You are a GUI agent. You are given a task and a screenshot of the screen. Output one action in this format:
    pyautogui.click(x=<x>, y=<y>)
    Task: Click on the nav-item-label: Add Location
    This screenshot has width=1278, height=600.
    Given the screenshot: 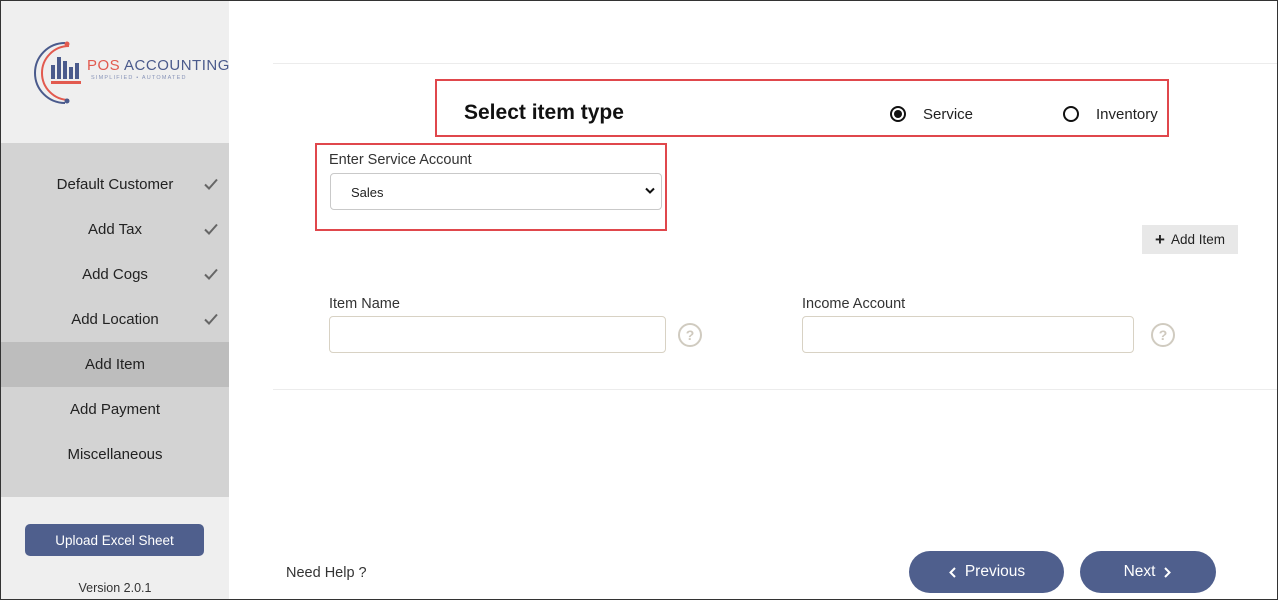 What is the action you would take?
    pyautogui.click(x=115, y=319)
    